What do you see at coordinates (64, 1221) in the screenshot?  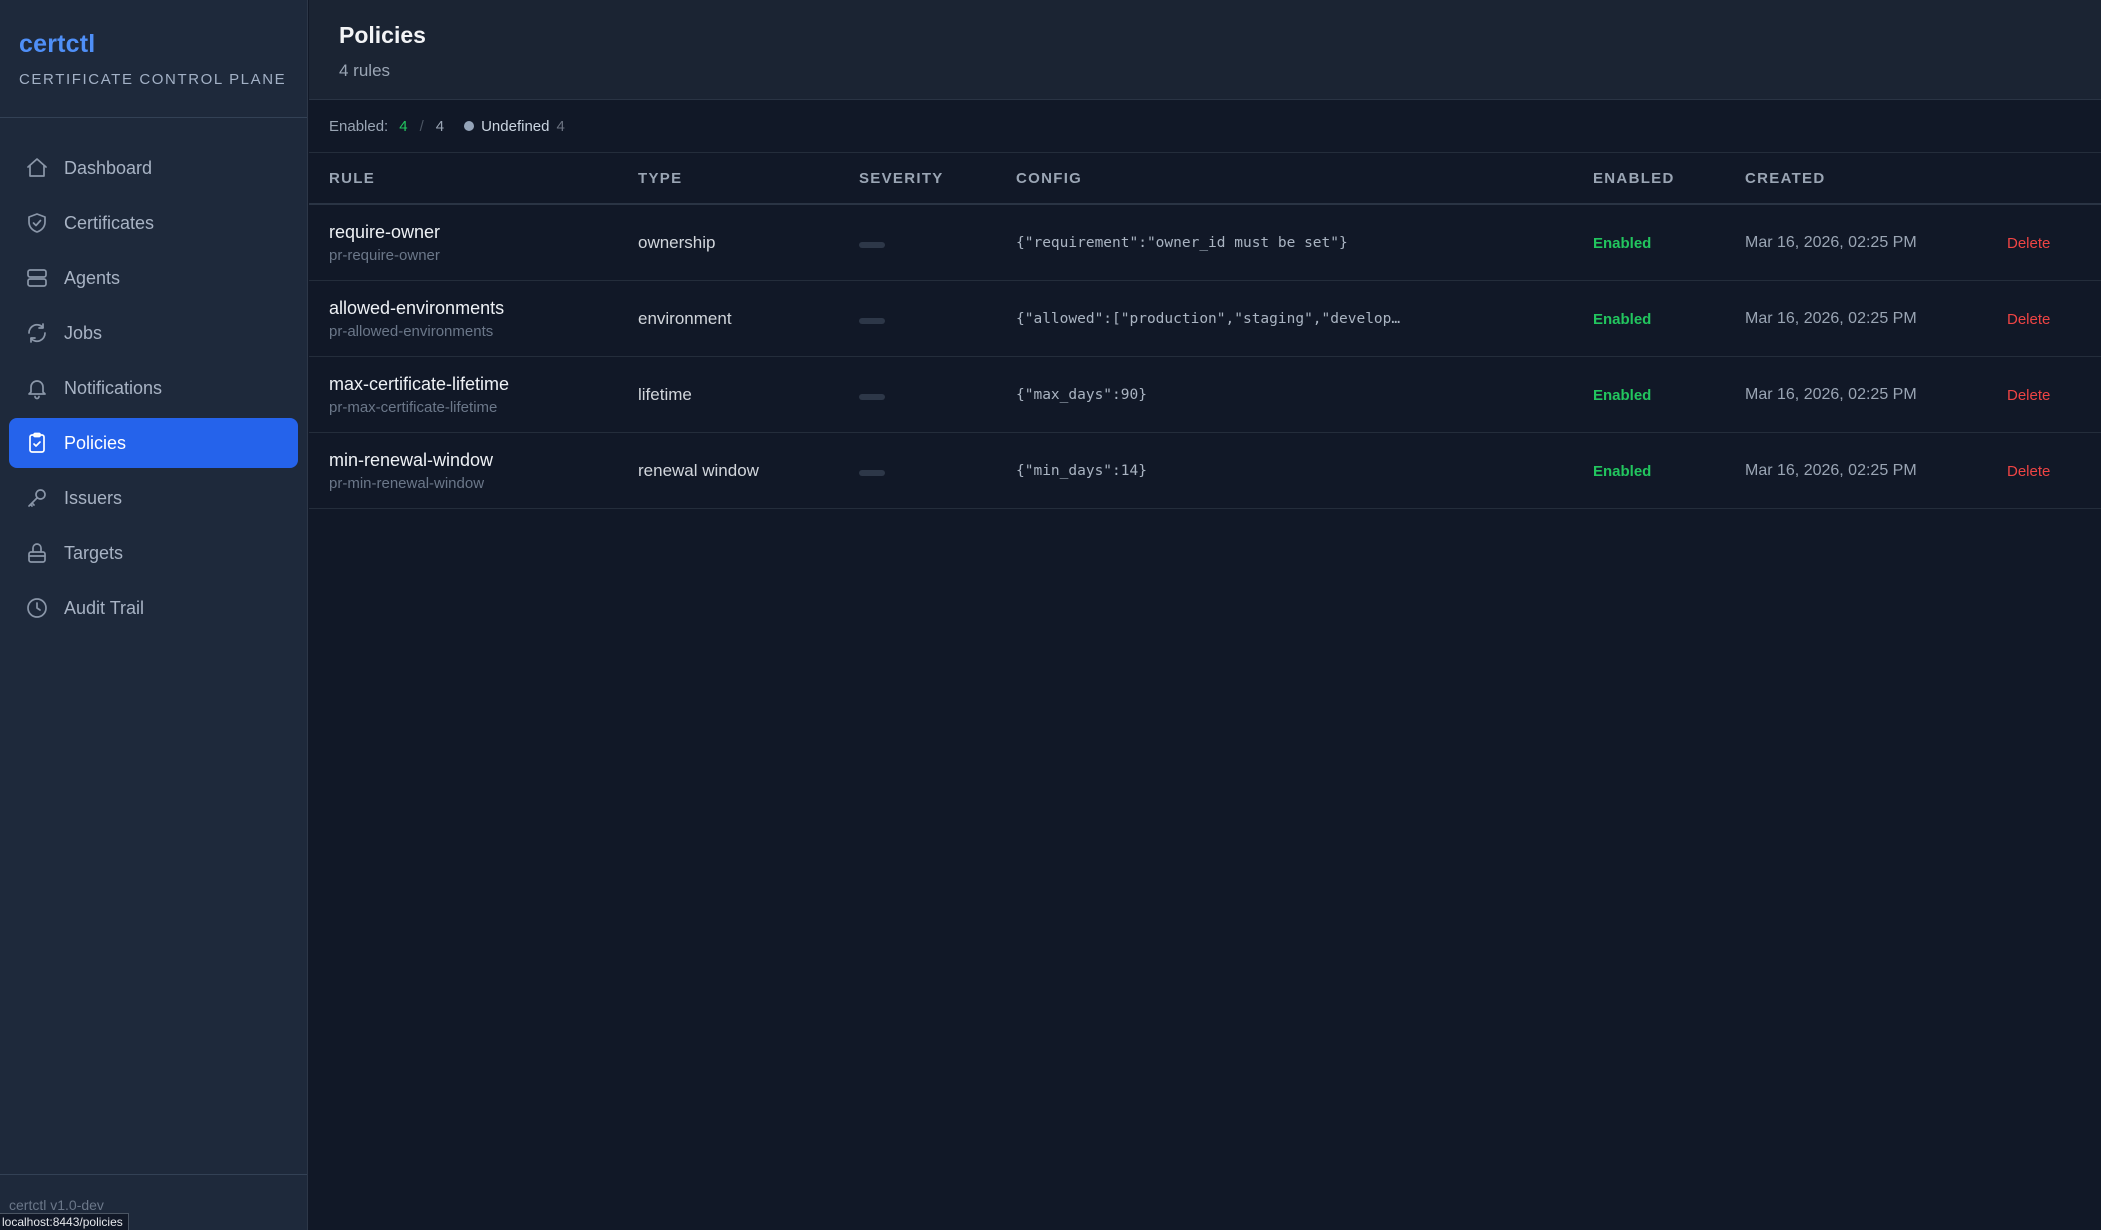 I see `status-url-tooltip: localhost:8443/policies` at bounding box center [64, 1221].